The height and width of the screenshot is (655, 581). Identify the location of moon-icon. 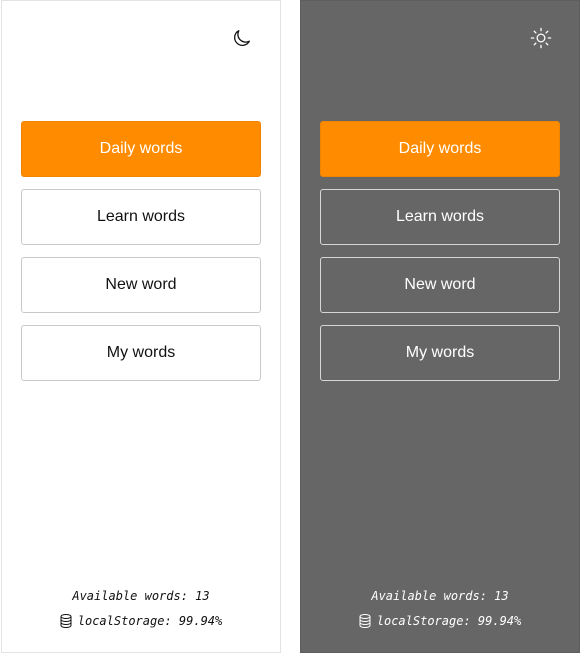
(242, 40).